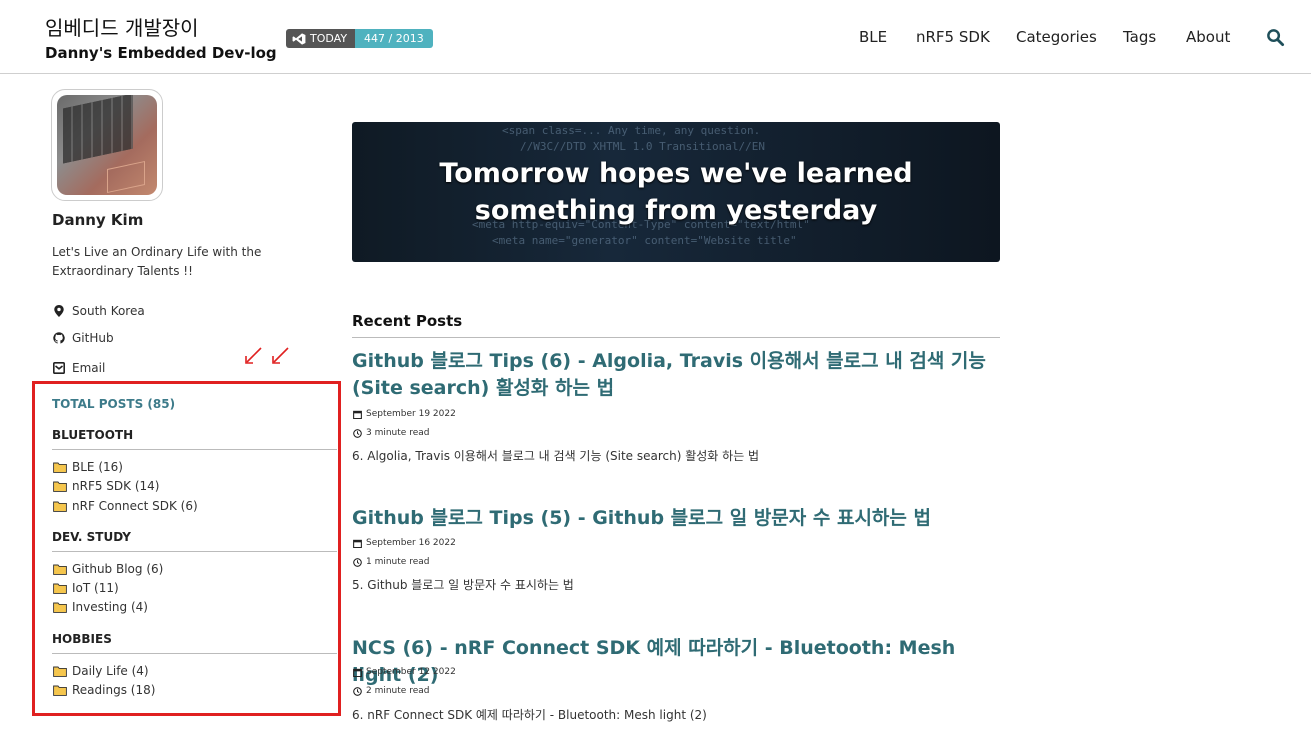  I want to click on recent-posts-heading: Recent Posts, so click(407, 321).